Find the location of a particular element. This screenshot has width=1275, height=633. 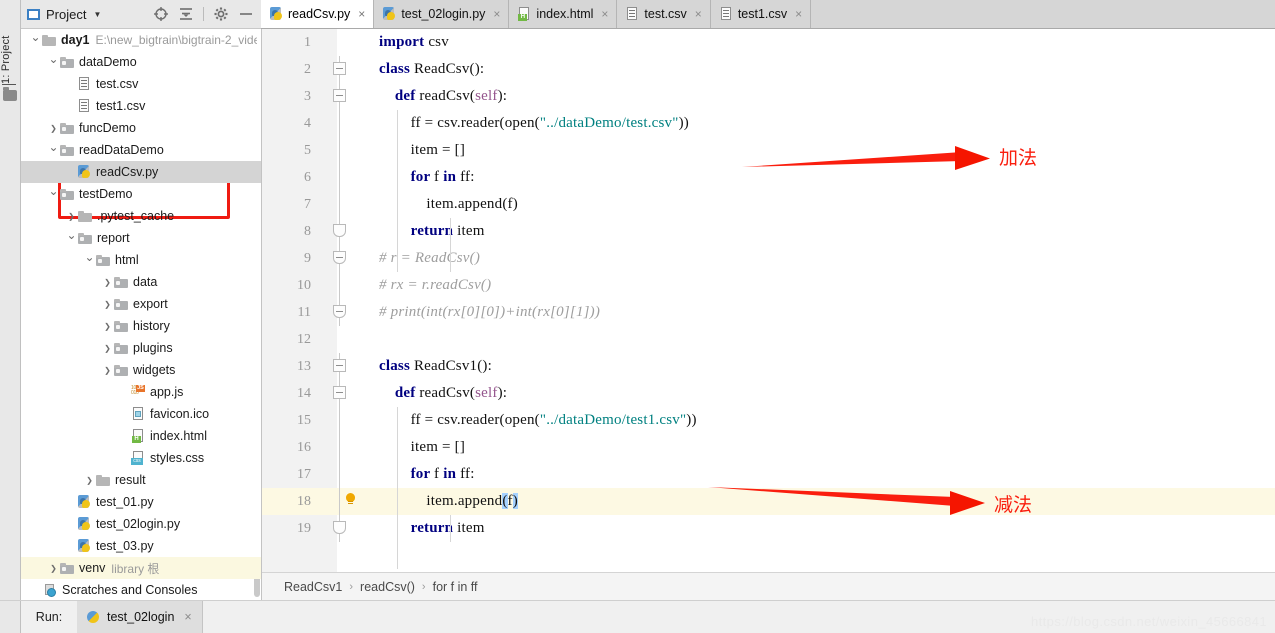

tree-item-html: html is located at coordinates (141, 260).